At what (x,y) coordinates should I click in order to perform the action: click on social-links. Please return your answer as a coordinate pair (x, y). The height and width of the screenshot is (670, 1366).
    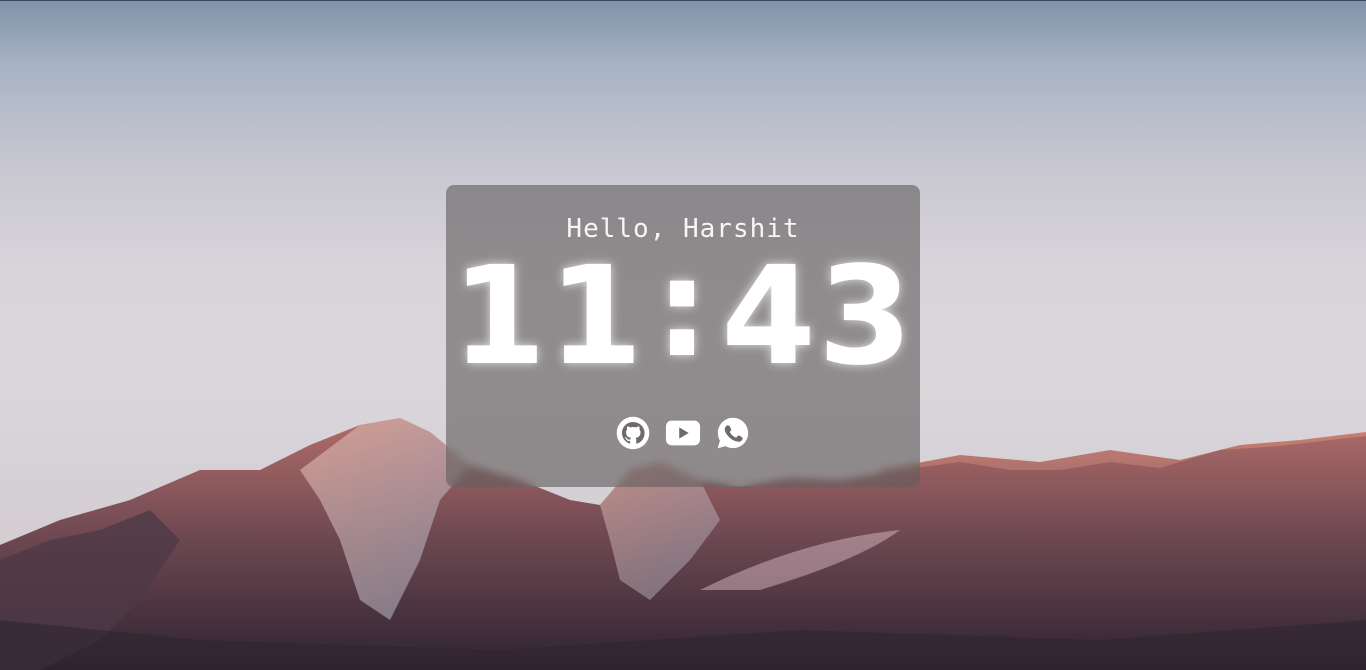
    Looking at the image, I should click on (683, 433).